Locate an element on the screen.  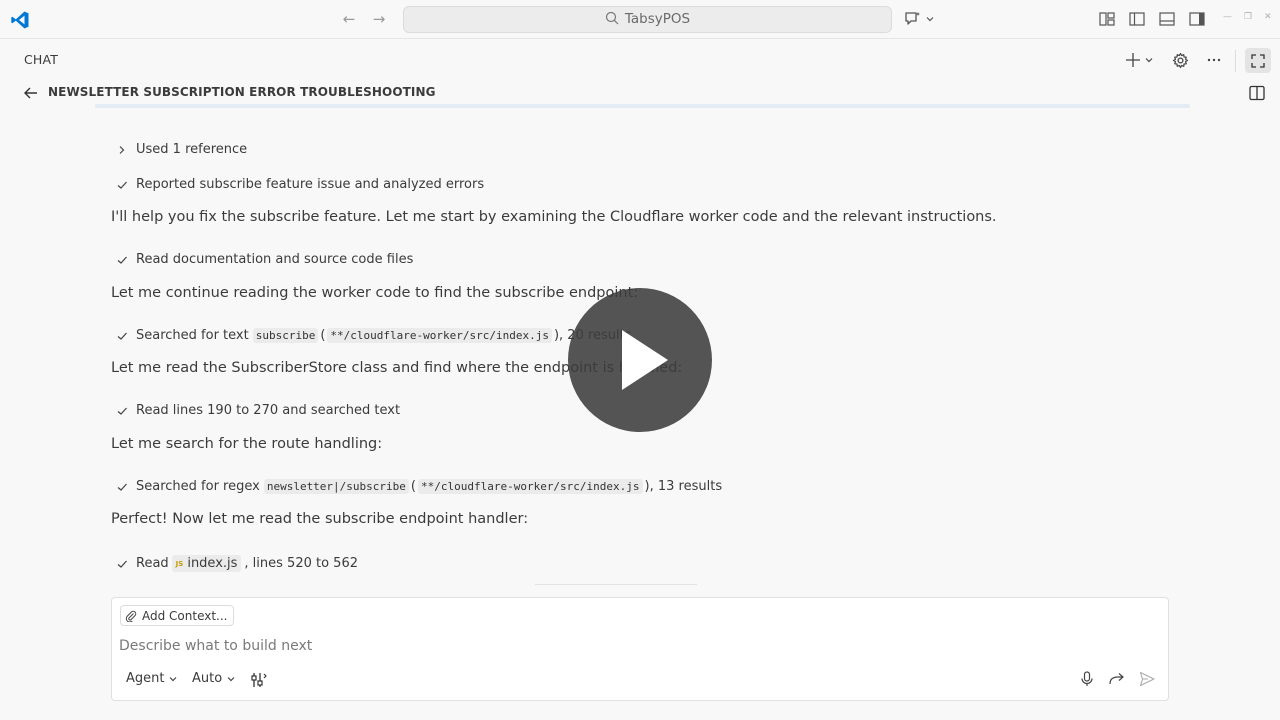
chat-panel-label: CHAT is located at coordinates (41, 59).